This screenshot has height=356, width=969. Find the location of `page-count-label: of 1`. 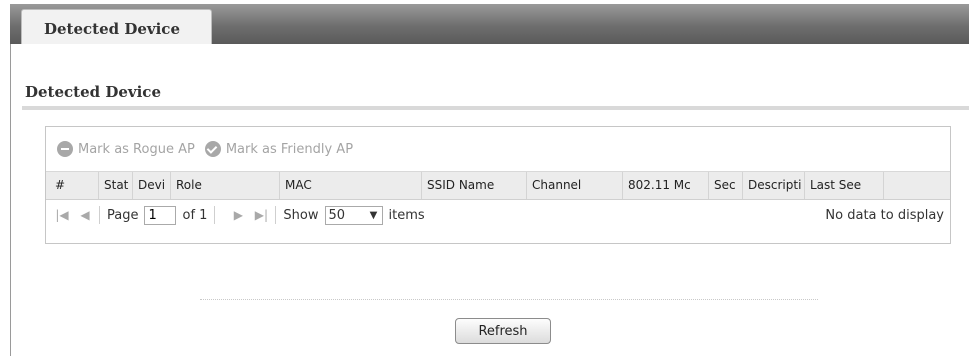

page-count-label: of 1 is located at coordinates (195, 215).